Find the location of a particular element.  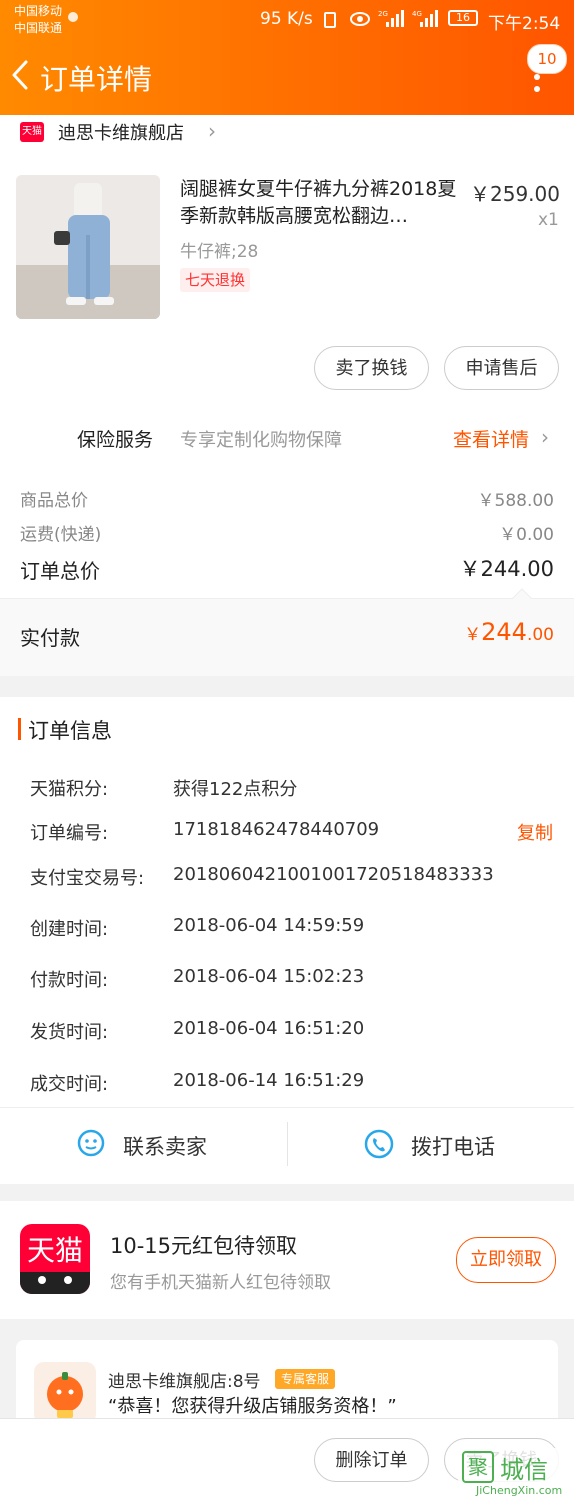

signal-icon-1: 2G is located at coordinates (391, 18).